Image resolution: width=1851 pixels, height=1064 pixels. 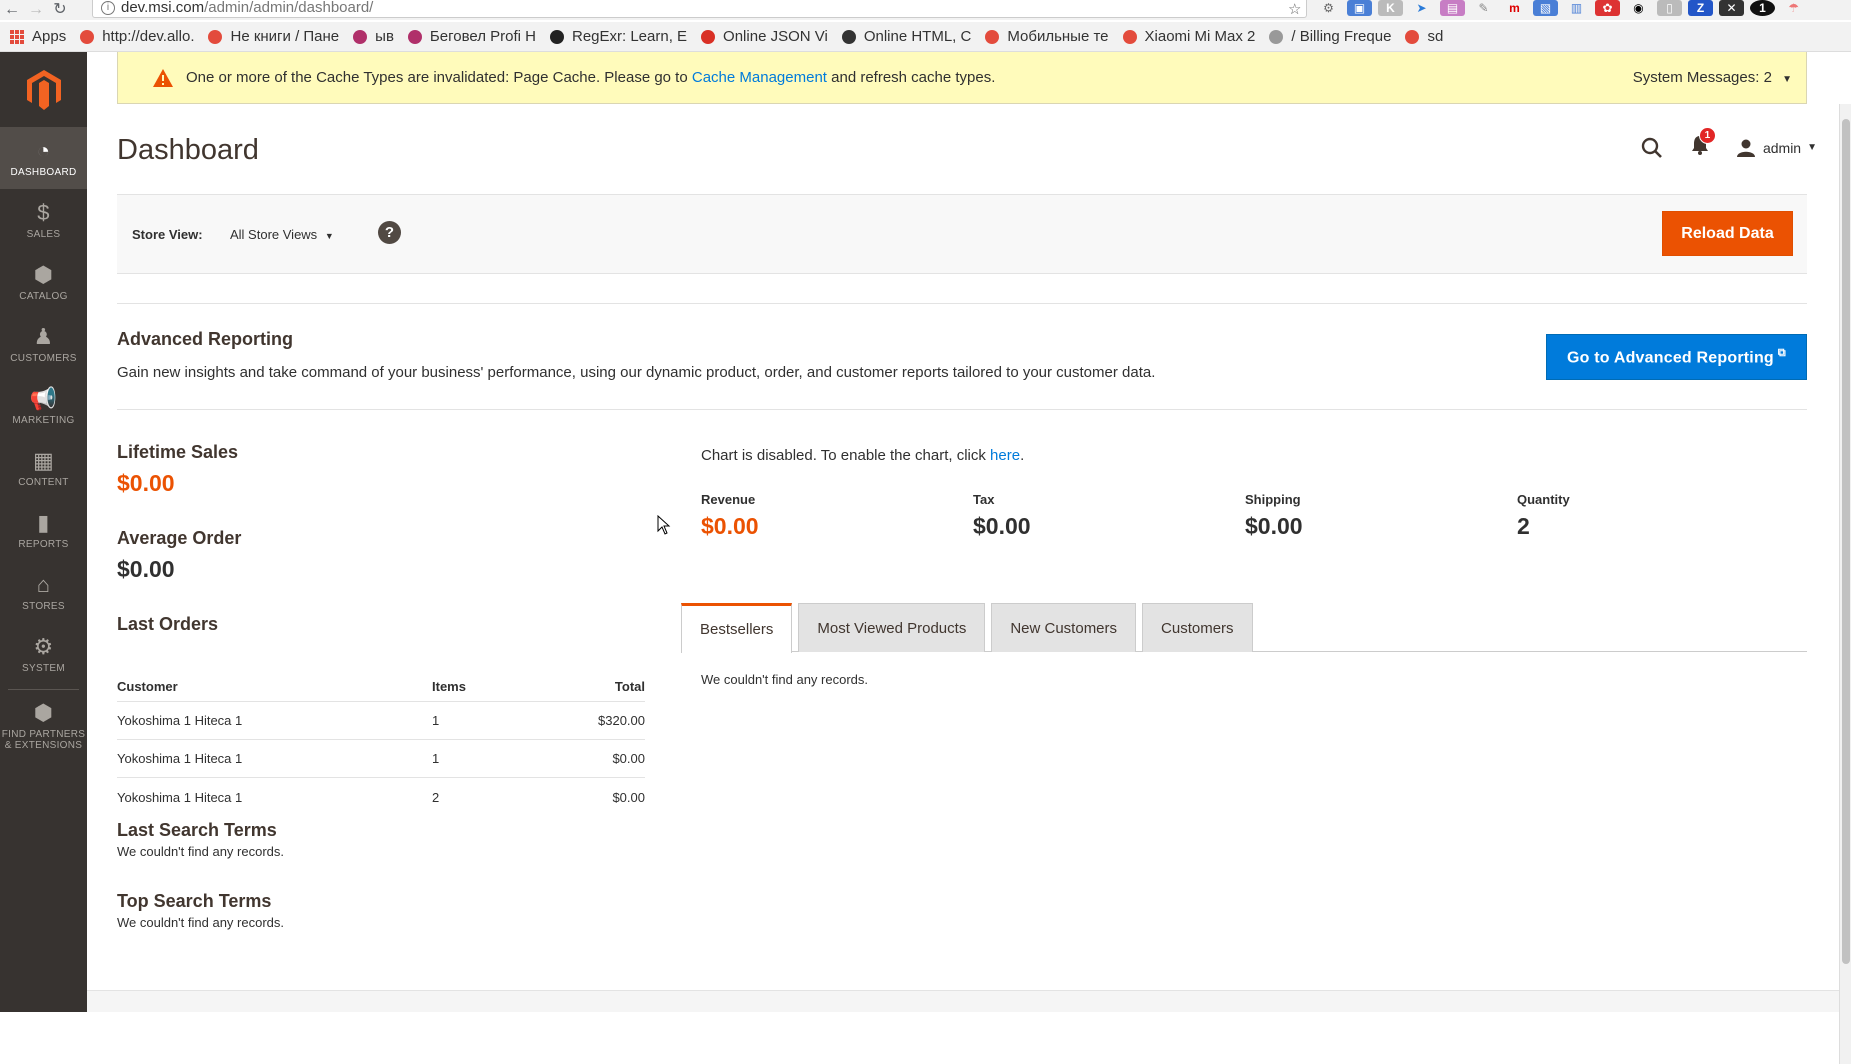 I want to click on chevron-down-icon: ▼, so click(x=1787, y=79).